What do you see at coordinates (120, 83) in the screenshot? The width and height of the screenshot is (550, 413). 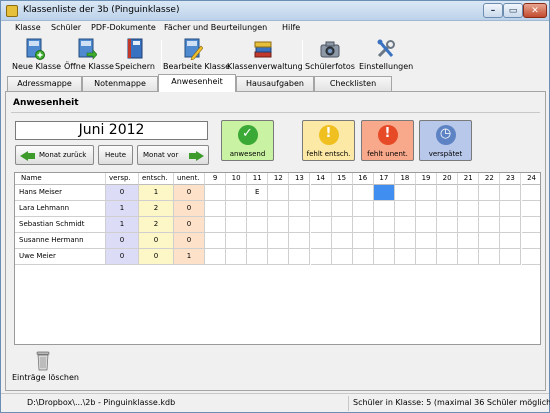 I see `tab-notenmappe: Notenmappe` at bounding box center [120, 83].